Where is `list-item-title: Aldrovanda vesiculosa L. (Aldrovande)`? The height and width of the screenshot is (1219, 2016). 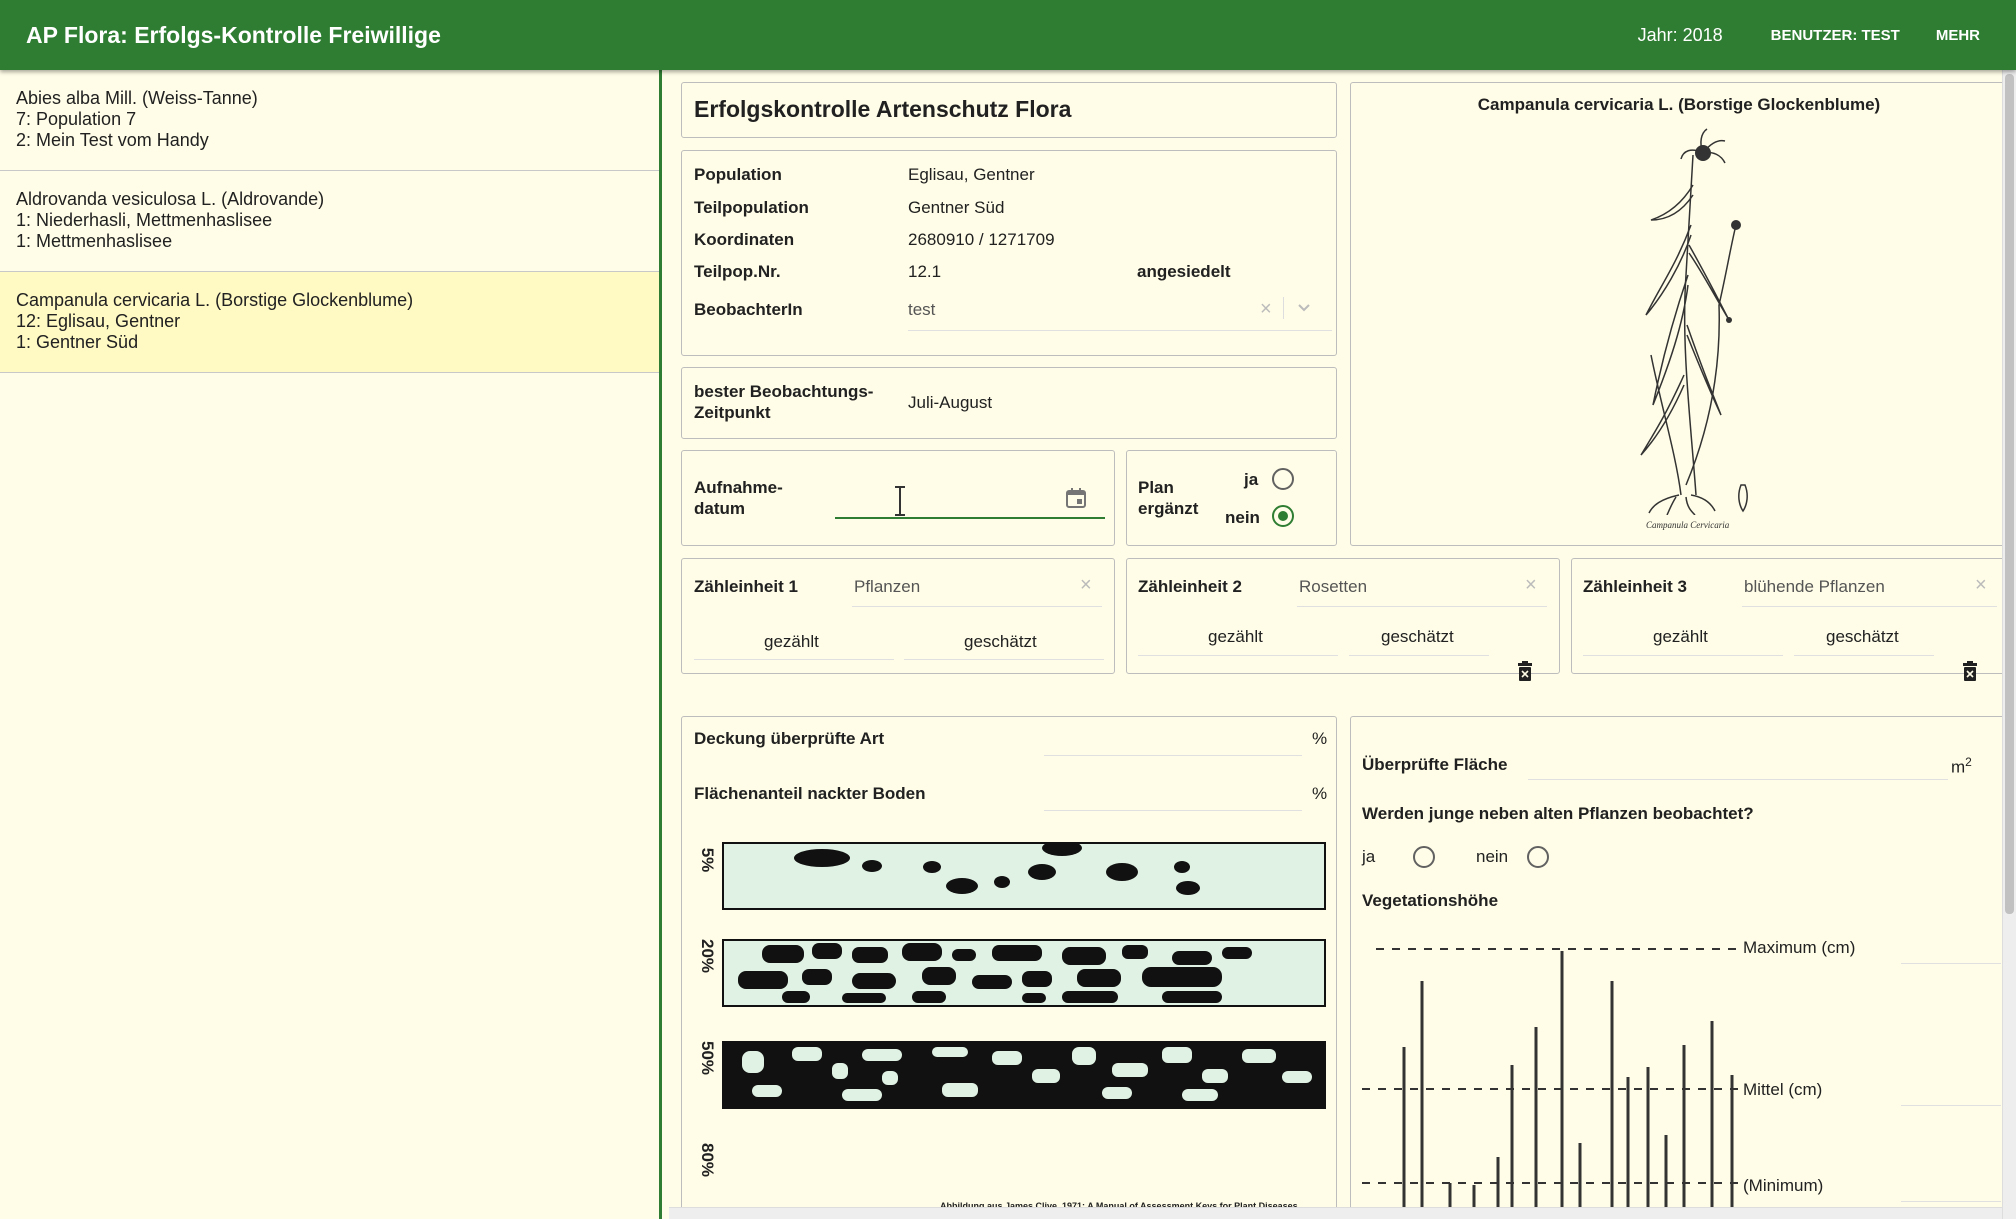
list-item-title: Aldrovanda vesiculosa L. (Aldrovande) is located at coordinates (170, 199).